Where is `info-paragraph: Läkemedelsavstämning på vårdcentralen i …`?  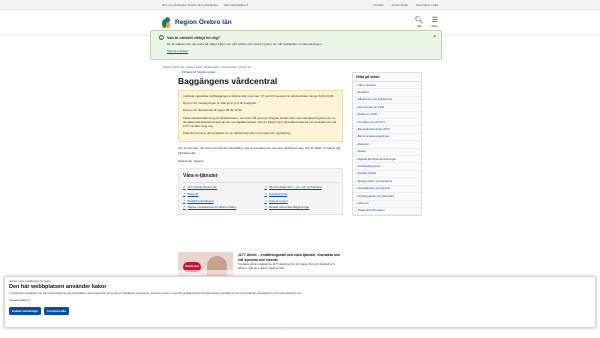 info-paragraph: Läkemedelsavstämning på vårdcentralen i … is located at coordinates (260, 122).